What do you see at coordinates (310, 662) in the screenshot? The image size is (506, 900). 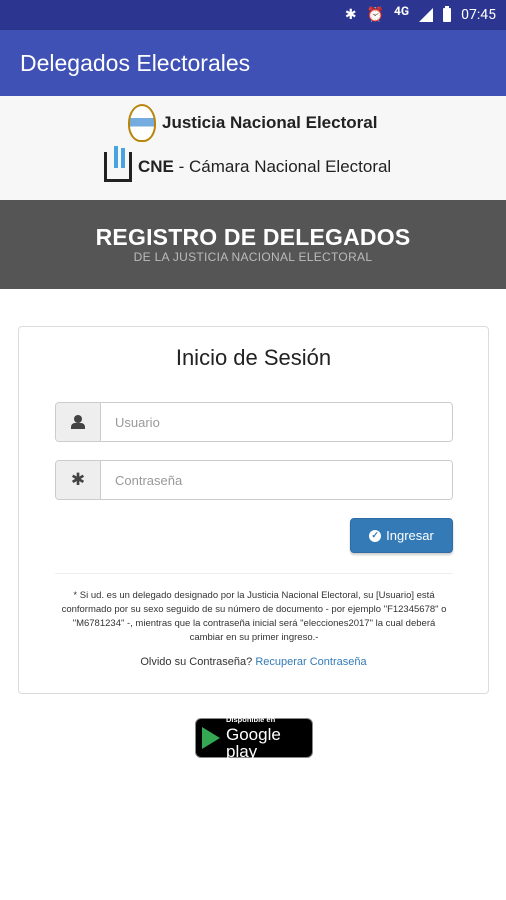 I see `recover-password-link: Recuperar Contraseña` at bounding box center [310, 662].